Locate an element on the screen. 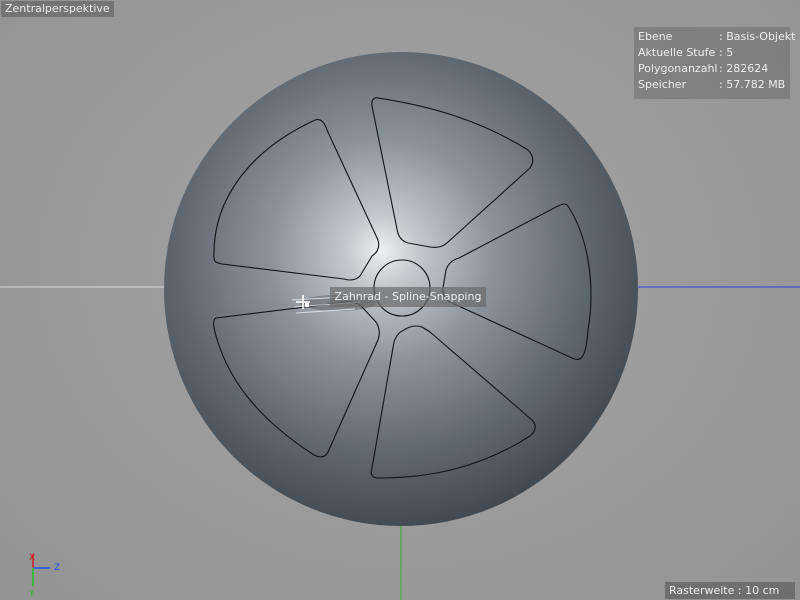  axis-gizmo: X Z Y is located at coordinates (44, 575).